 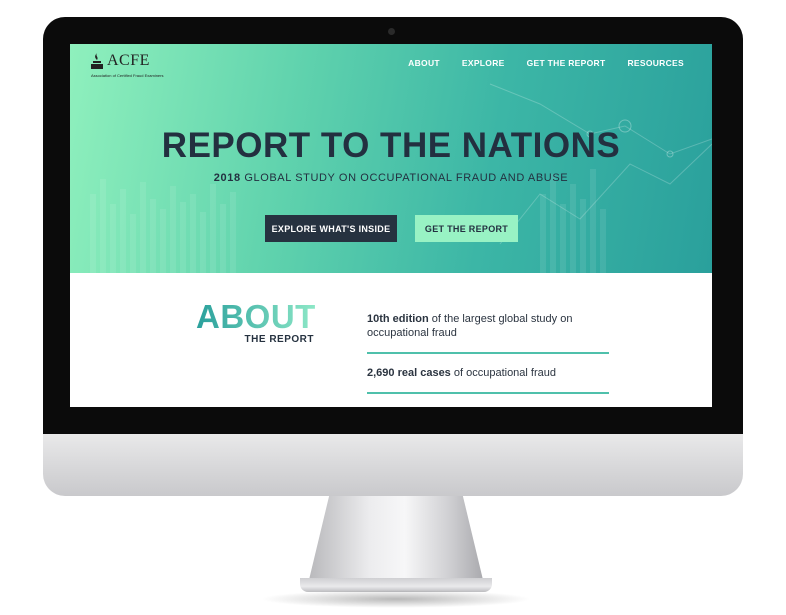 I want to click on nav-get-the-report: GET THE REPORT, so click(x=566, y=63).